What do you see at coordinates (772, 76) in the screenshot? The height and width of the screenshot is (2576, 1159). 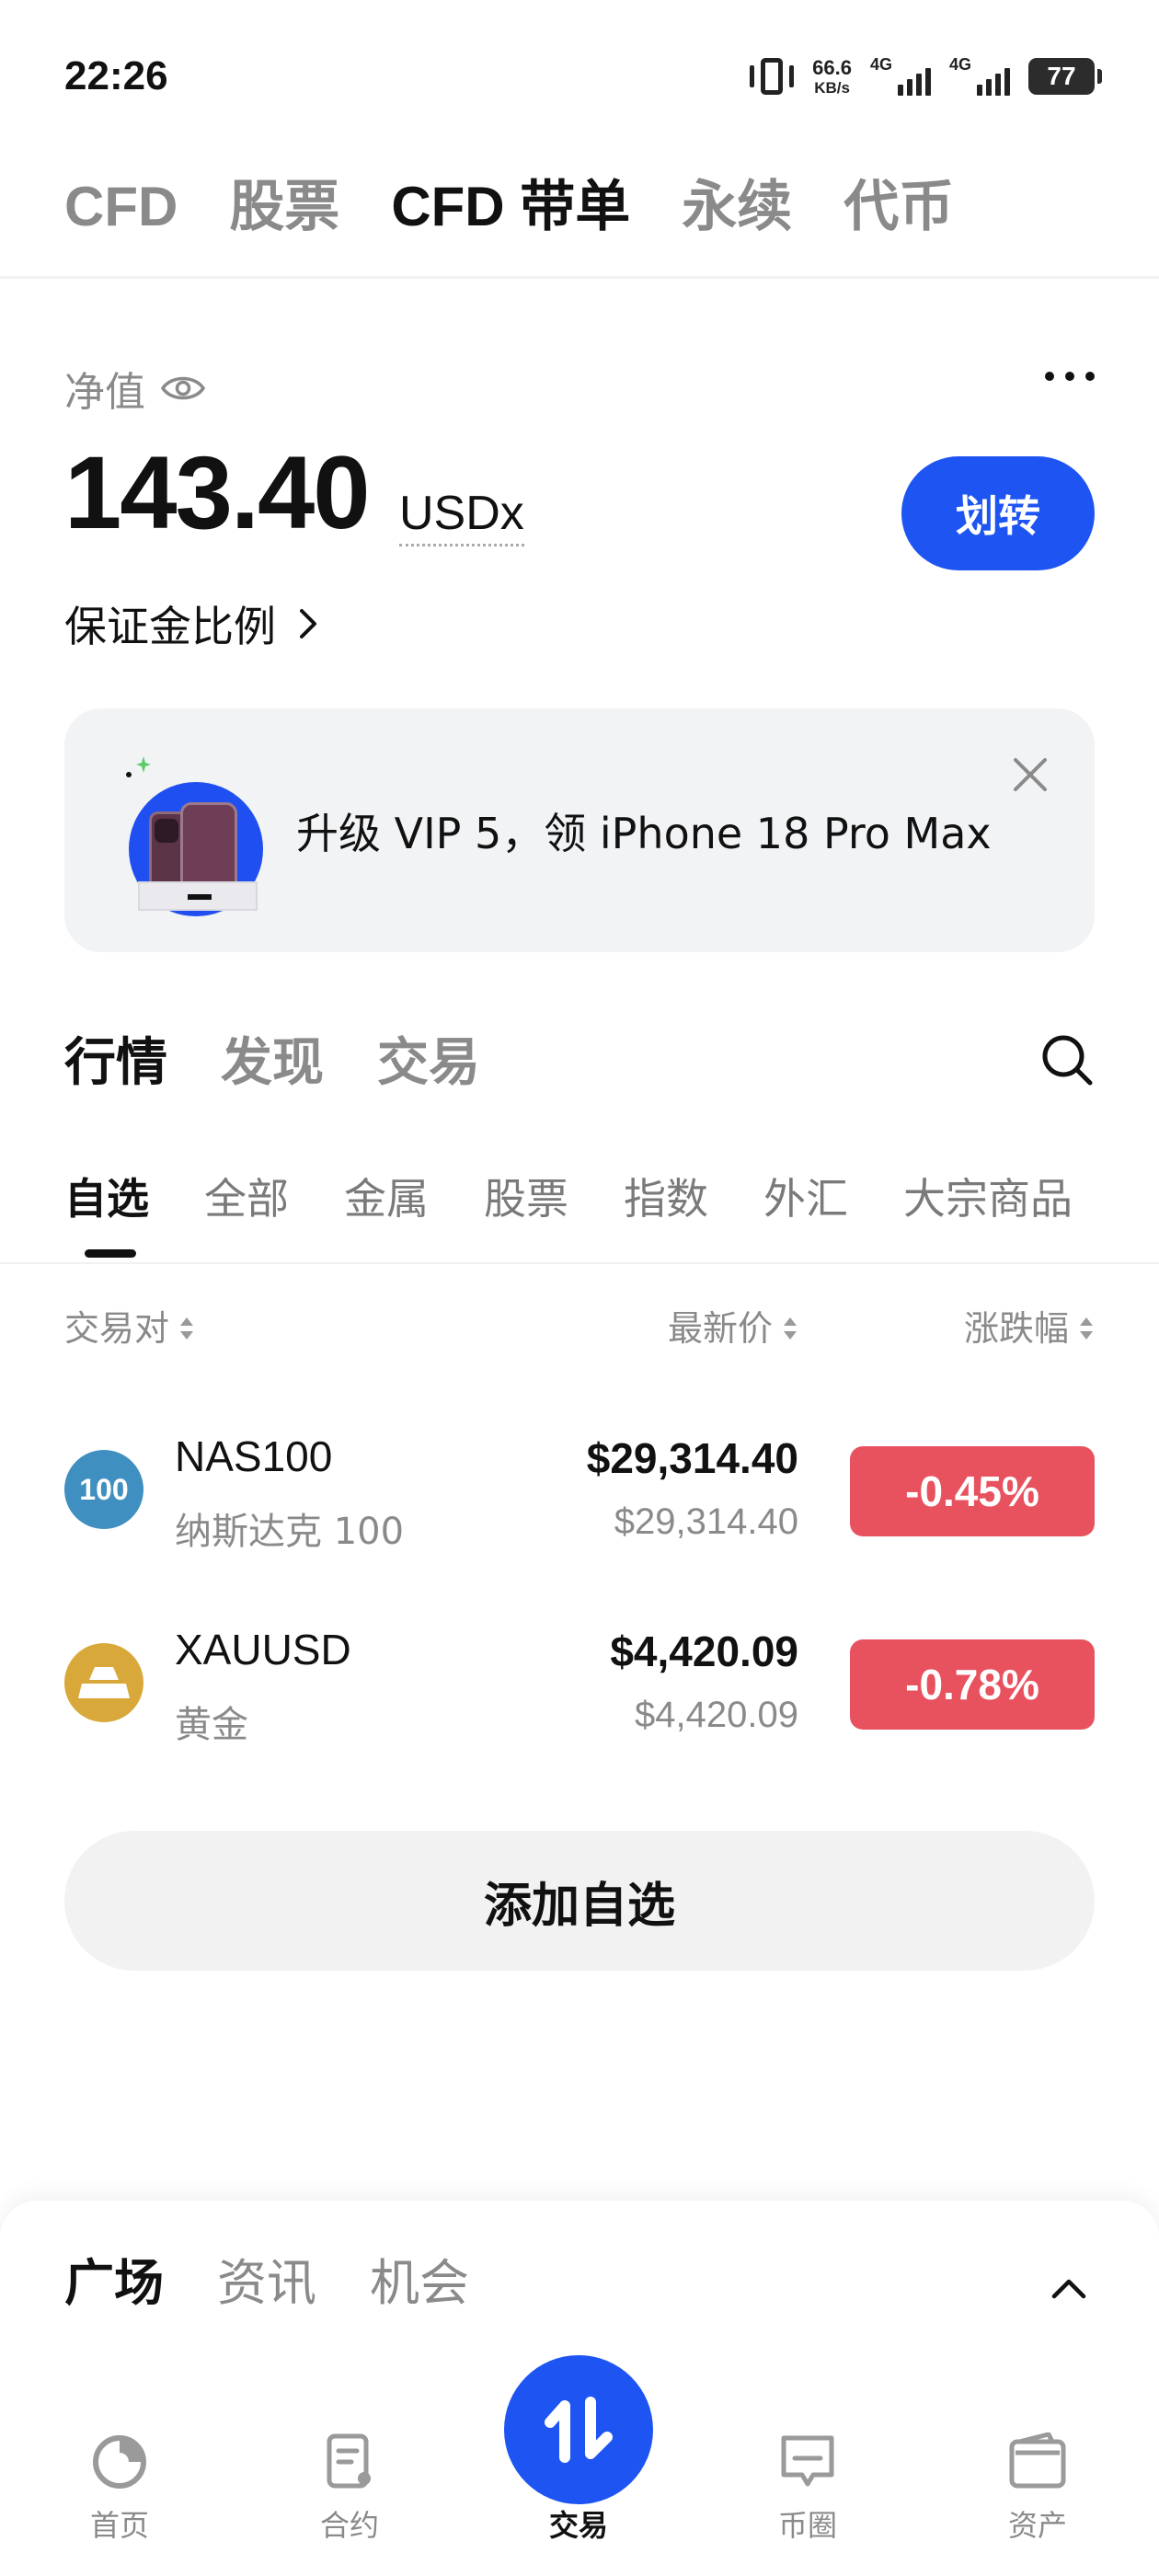 I see `vibrate-icon` at bounding box center [772, 76].